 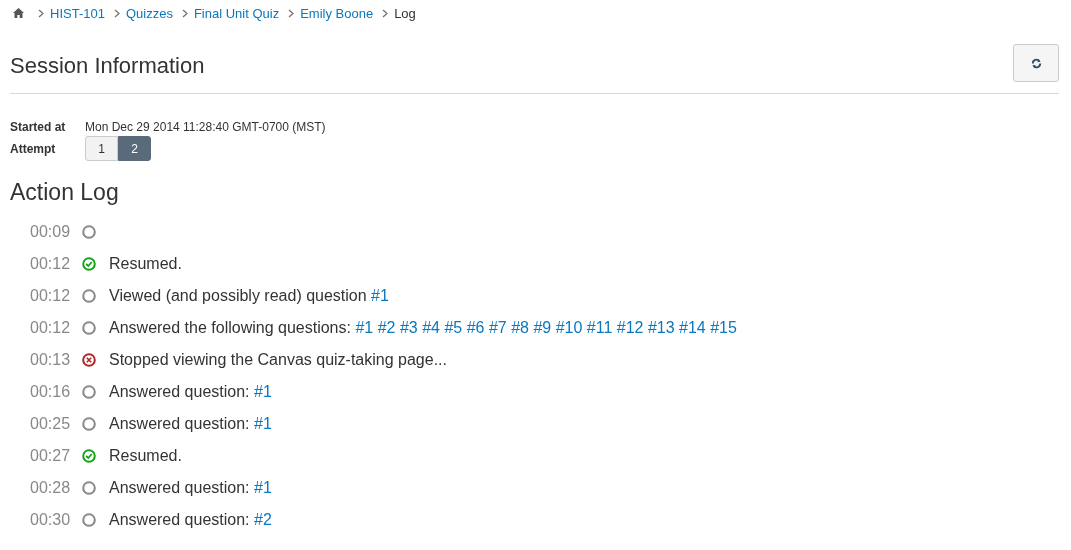 What do you see at coordinates (205, 127) in the screenshot?
I see `started-value: Mon Dec 29 2014 11:28:40 GMT-0700 (MST)` at bounding box center [205, 127].